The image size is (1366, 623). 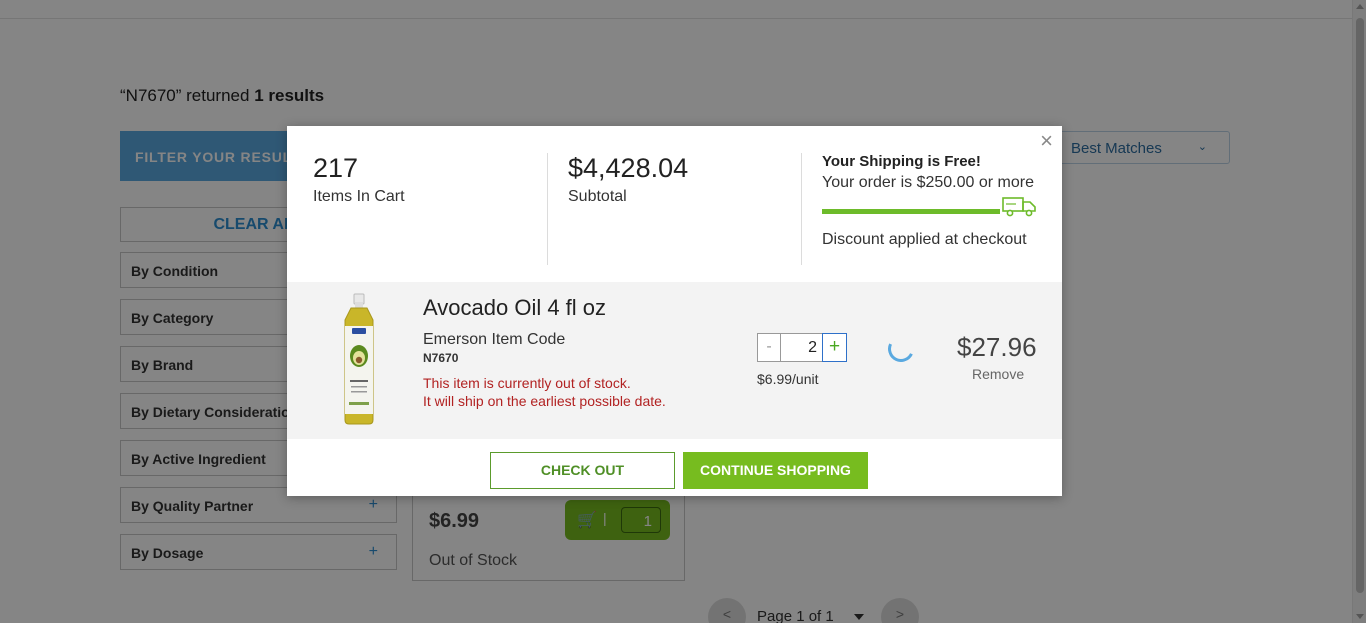 I want to click on increase-qty-button: +, so click(x=834, y=347).